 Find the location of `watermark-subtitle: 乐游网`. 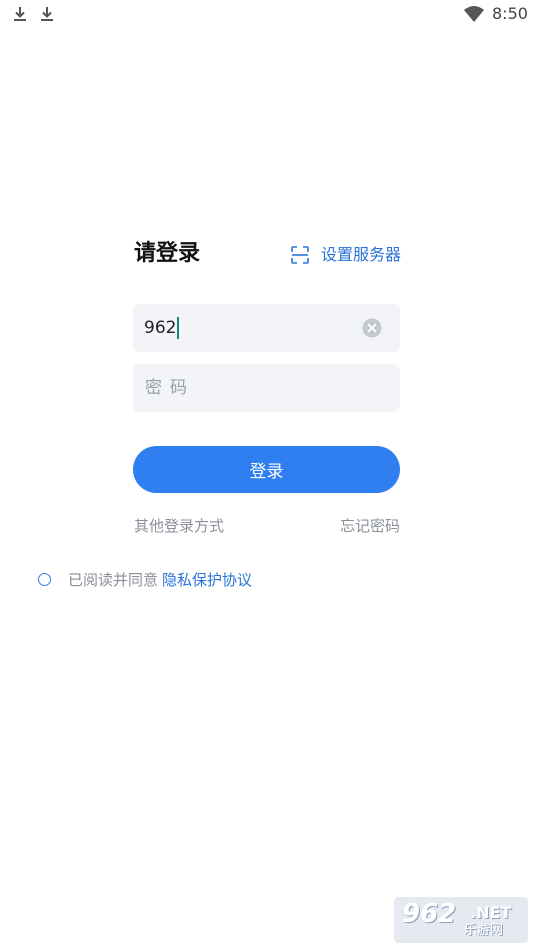

watermark-subtitle: 乐游网 is located at coordinates (484, 930).